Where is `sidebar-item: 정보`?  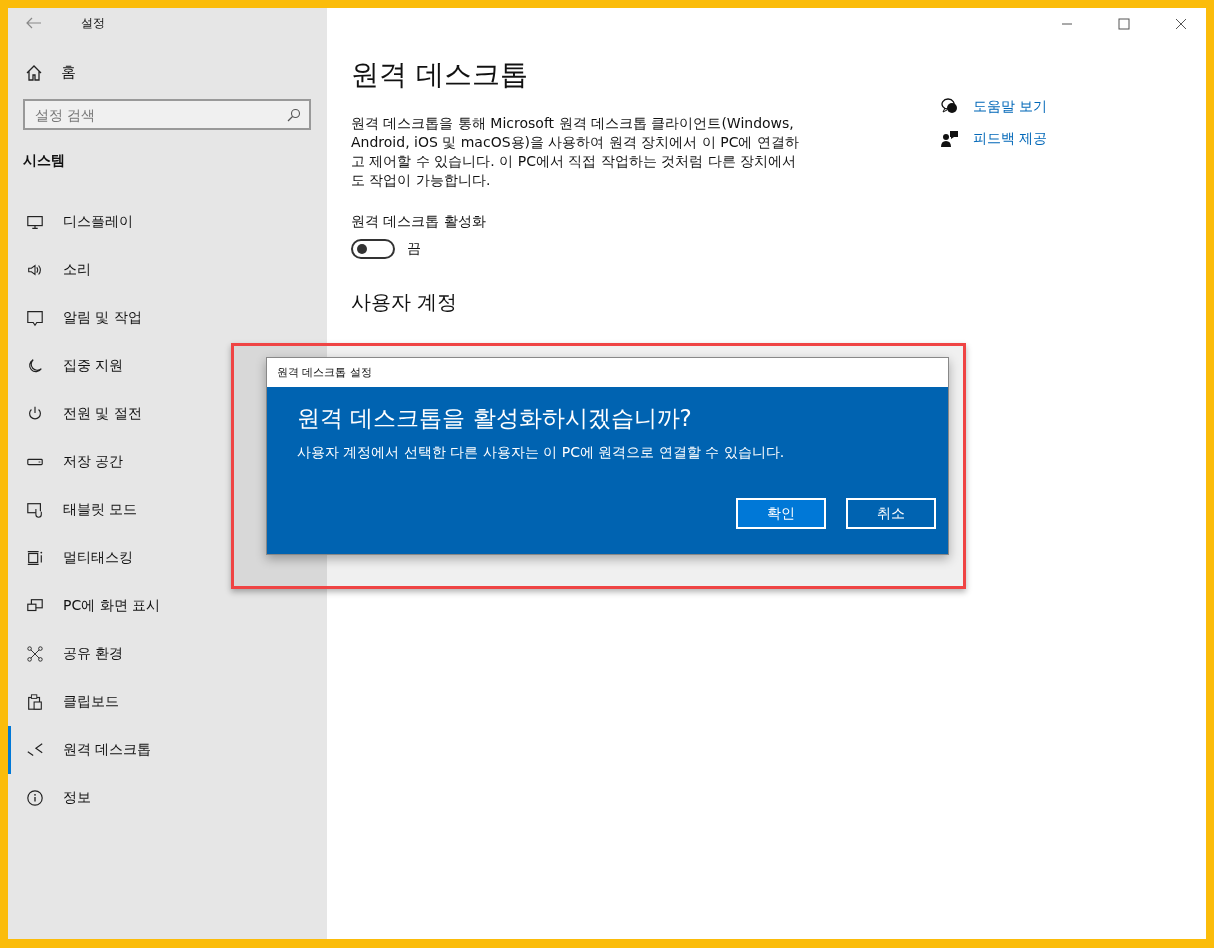
sidebar-item: 정보 is located at coordinates (167, 798).